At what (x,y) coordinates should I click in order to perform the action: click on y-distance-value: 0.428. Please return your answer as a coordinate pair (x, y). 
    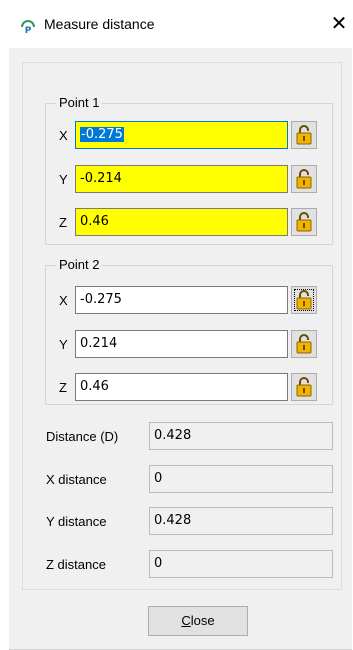
    Looking at the image, I should click on (241, 521).